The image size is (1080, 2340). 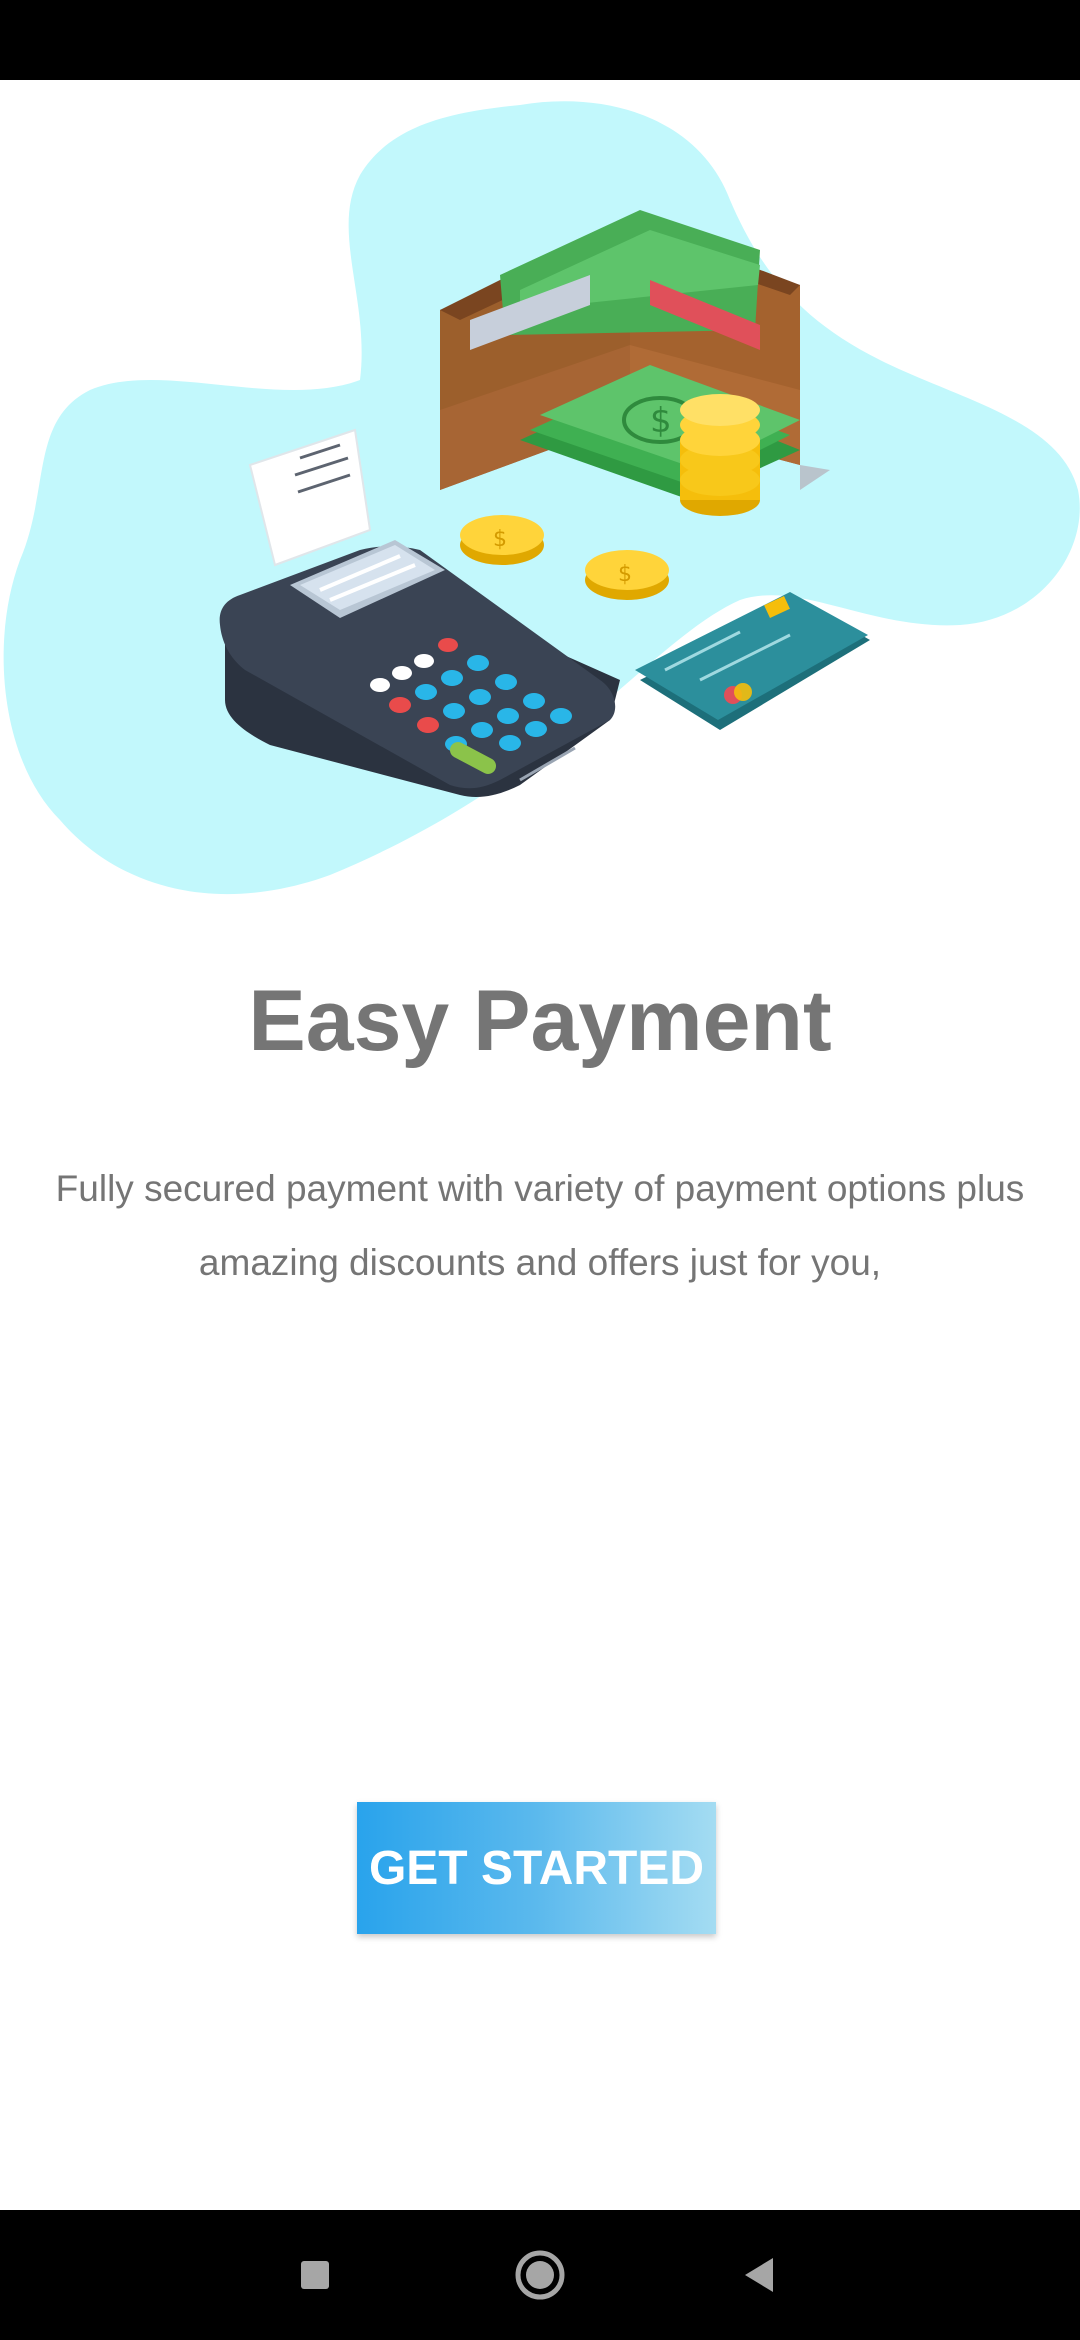 I want to click on home-button, so click(x=540, y=2275).